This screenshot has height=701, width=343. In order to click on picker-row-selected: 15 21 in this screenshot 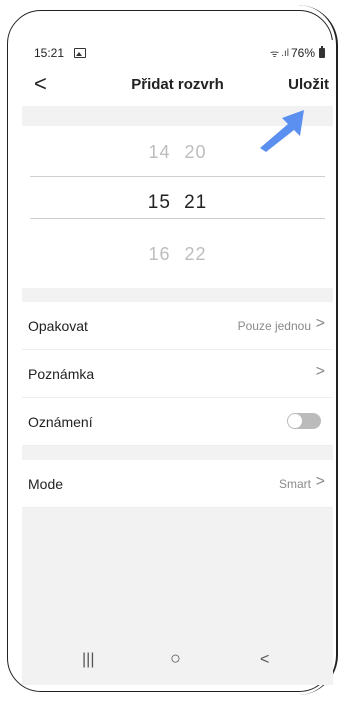, I will do `click(177, 203)`.